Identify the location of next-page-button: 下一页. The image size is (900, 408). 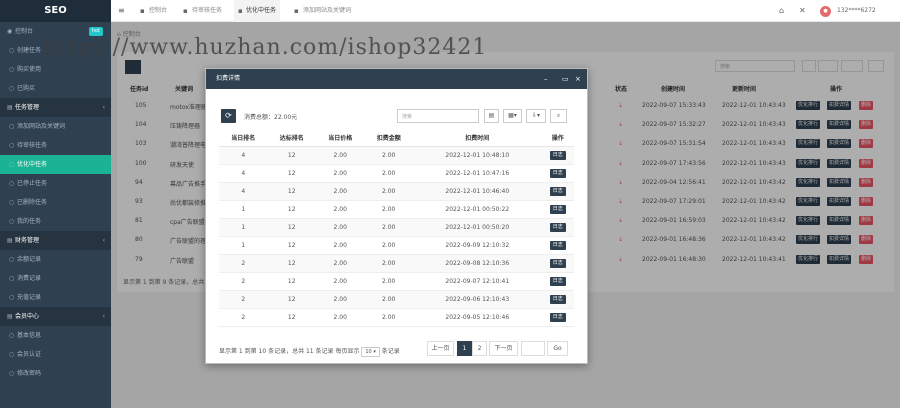
(503, 348).